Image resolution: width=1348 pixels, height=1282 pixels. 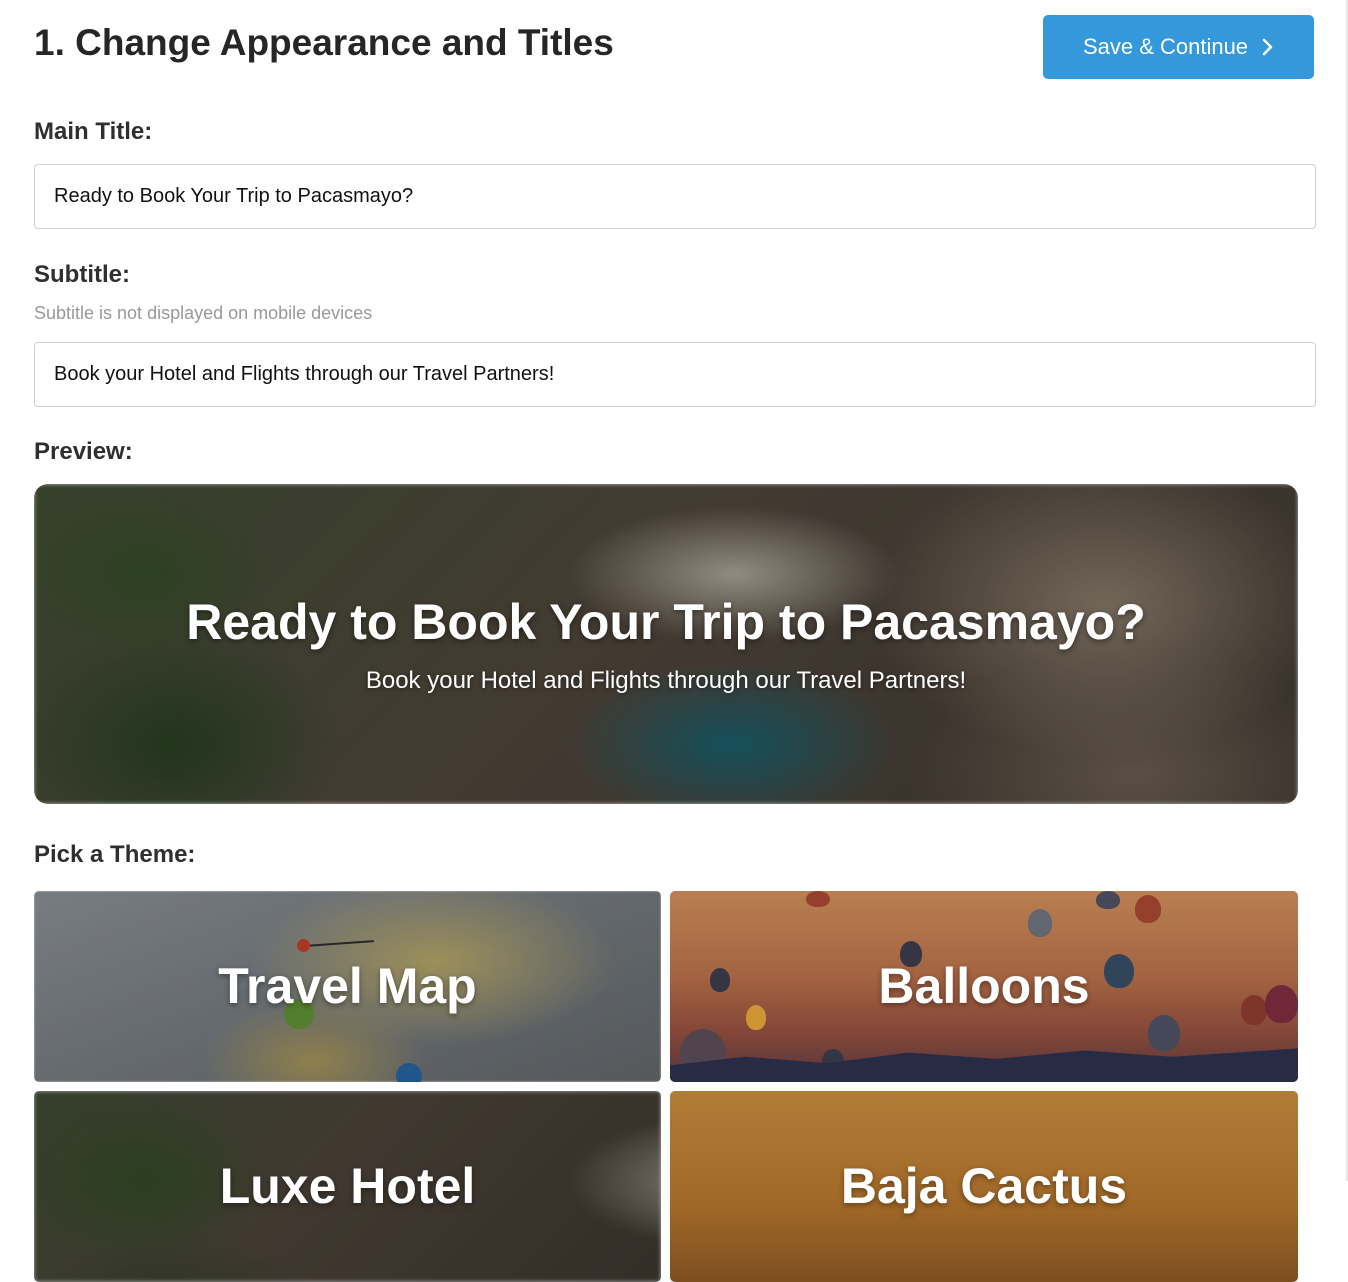 I want to click on save-continue-label: Save & Continue, so click(x=1165, y=46).